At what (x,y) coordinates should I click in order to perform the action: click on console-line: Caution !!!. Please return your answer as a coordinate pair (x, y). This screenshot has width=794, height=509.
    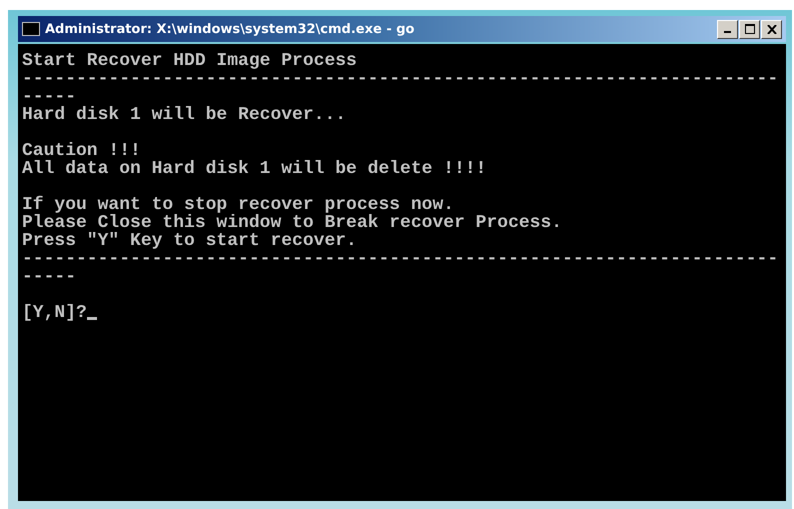
    Looking at the image, I should click on (81, 151).